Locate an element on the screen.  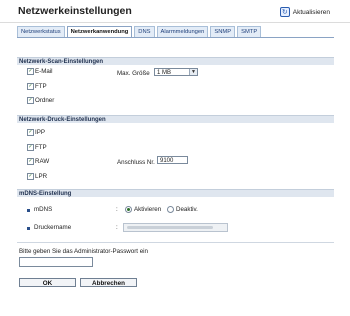
printer-name-label: Druckername is located at coordinates (53, 227).